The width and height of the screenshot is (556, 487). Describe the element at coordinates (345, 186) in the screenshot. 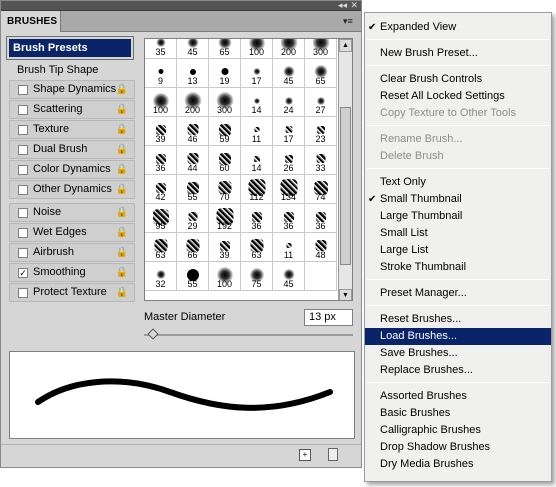

I see `scroll-thumb` at that location.